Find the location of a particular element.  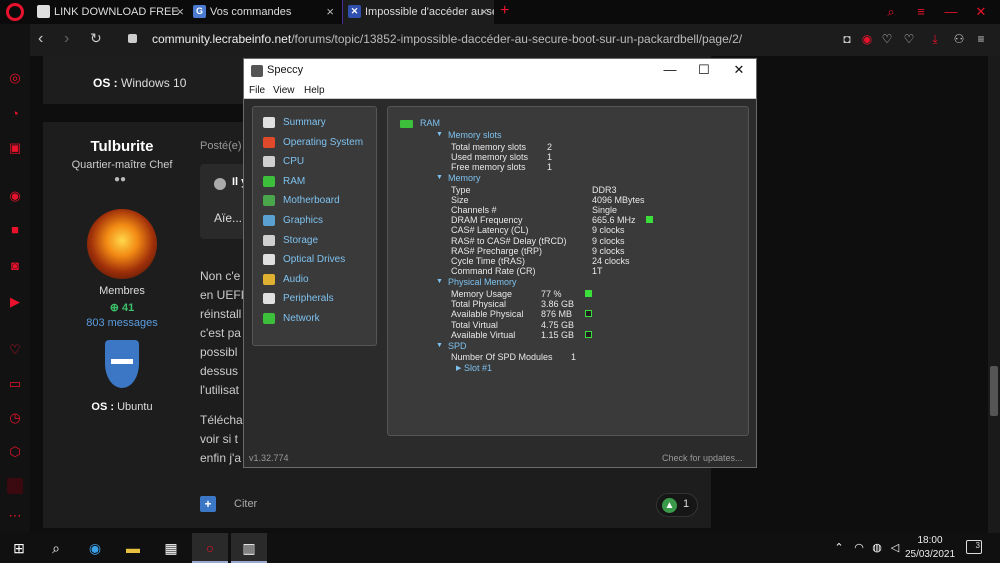

tab-link-download: LINK DOWNLOAD FREE × is located at coordinates (111, 12).